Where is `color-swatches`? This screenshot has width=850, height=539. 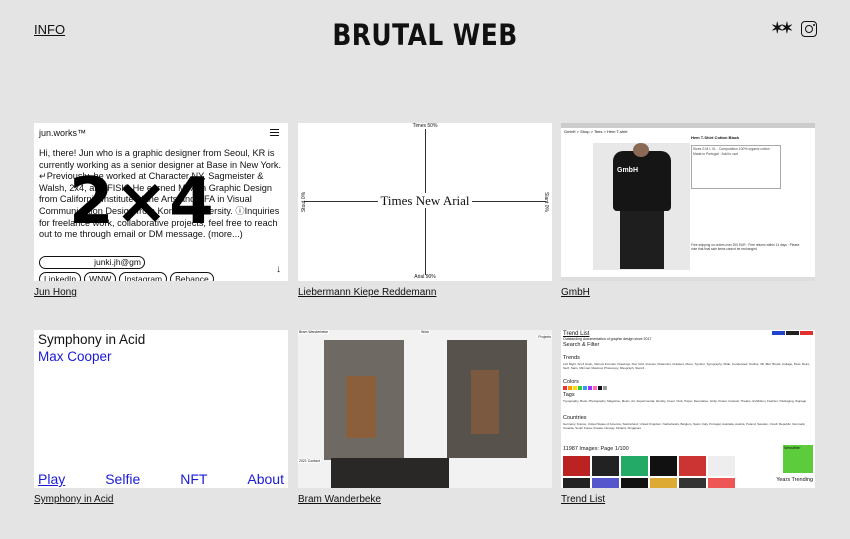 color-swatches is located at coordinates (585, 388).